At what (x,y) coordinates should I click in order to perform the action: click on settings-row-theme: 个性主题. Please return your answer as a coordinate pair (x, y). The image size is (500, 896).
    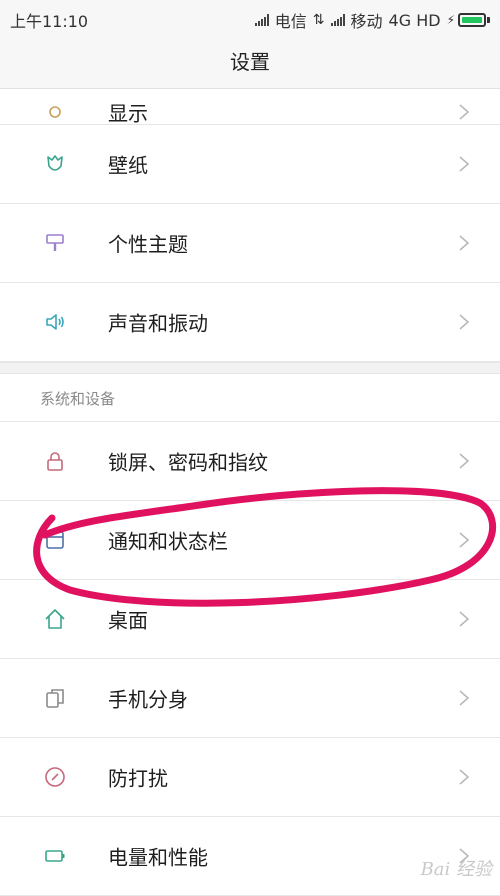
    Looking at the image, I should click on (250, 243).